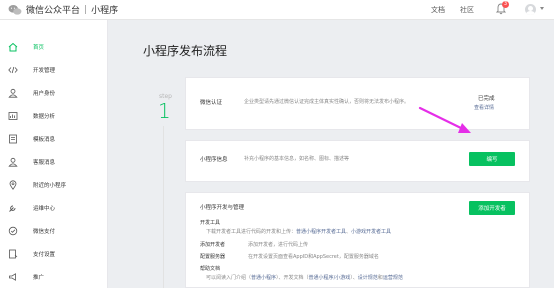  What do you see at coordinates (229, 278) in the screenshot?
I see `help-prefix: 可以阅读入门介绍（` at bounding box center [229, 278].